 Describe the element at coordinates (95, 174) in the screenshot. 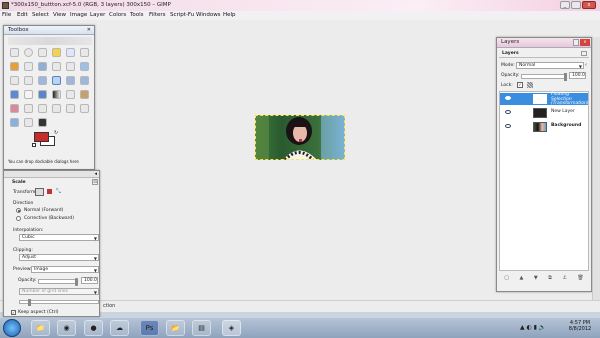

I see `tool-options-menu-icon: ◂` at that location.